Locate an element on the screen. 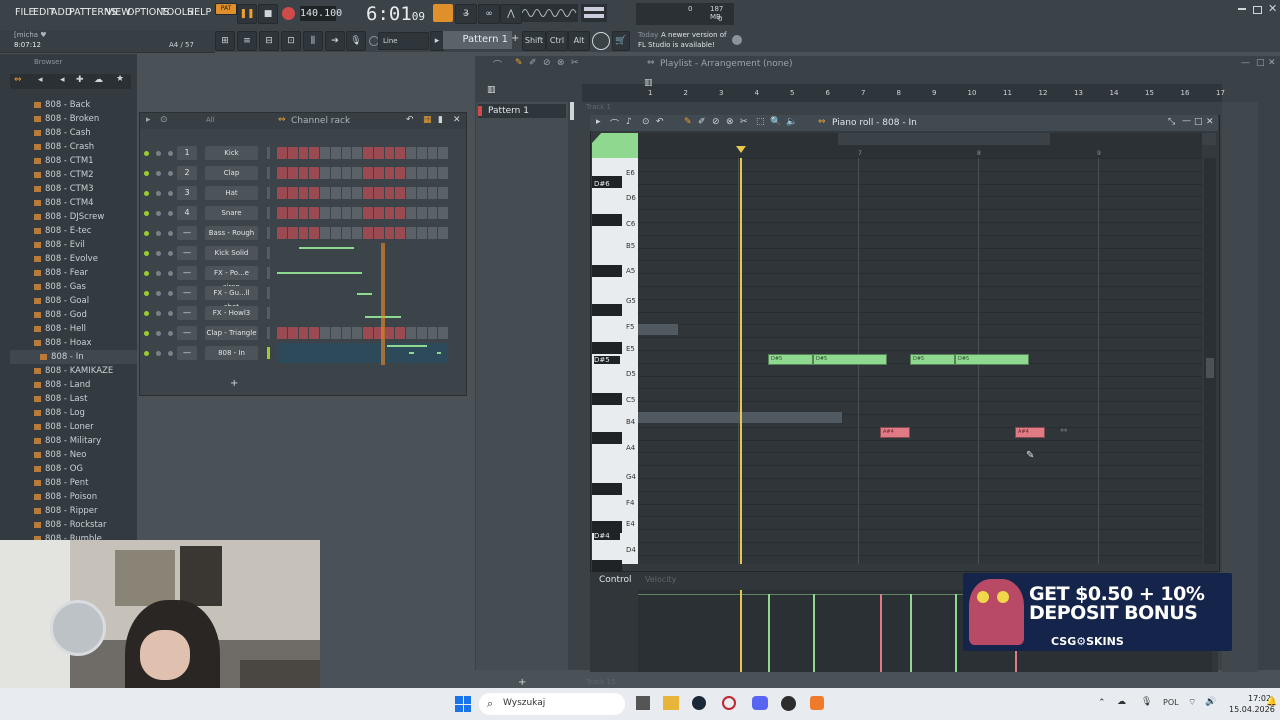  rack-swing-icon: ⊙ is located at coordinates (164, 120).